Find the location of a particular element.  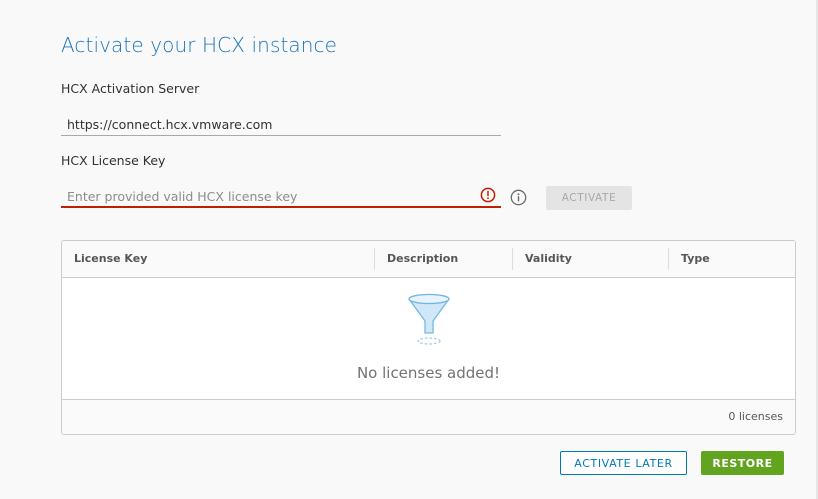

grid-header: License Key Description Validity Type is located at coordinates (428, 259).